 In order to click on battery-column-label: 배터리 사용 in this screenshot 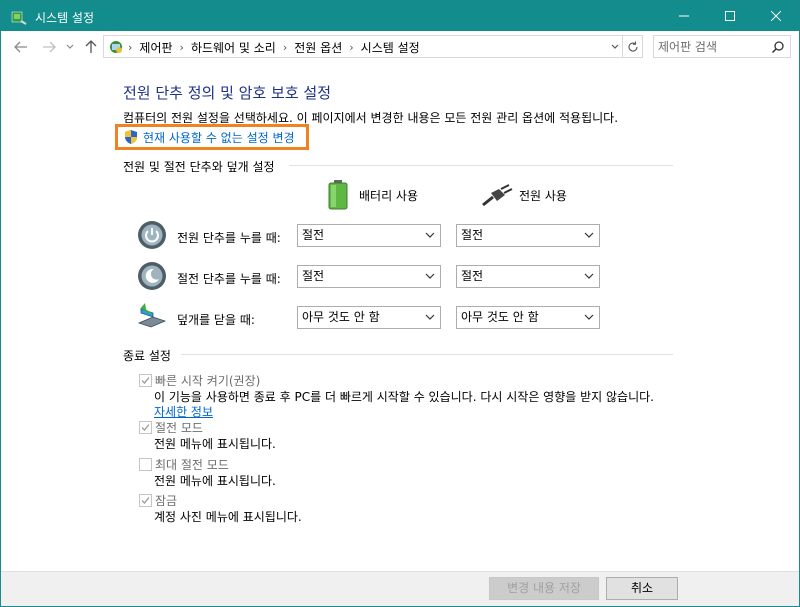, I will do `click(389, 195)`.